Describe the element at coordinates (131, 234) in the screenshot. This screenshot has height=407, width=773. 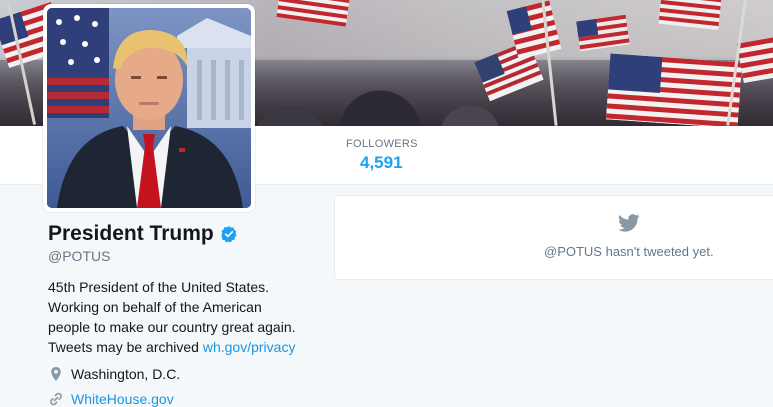
I see `profile-name: President Trump` at that location.